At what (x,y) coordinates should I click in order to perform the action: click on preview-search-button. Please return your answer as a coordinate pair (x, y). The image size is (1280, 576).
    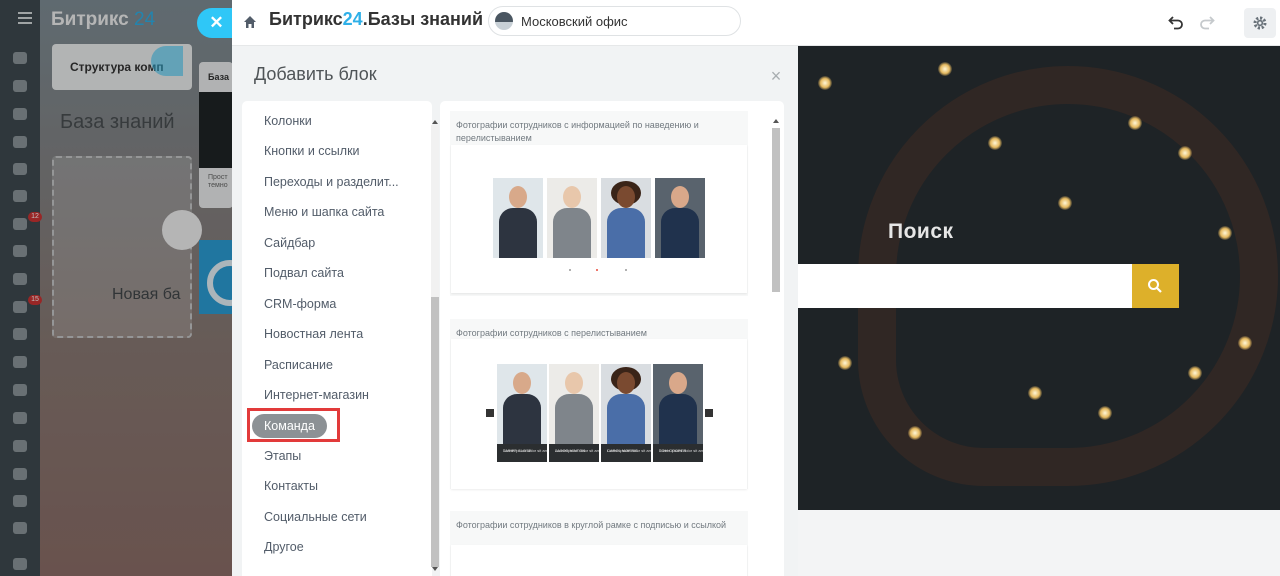
    Looking at the image, I should click on (1155, 286).